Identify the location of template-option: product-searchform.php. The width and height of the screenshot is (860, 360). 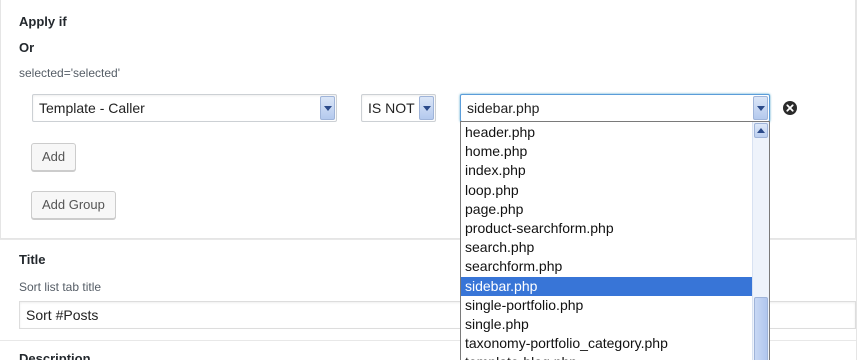
(607, 228).